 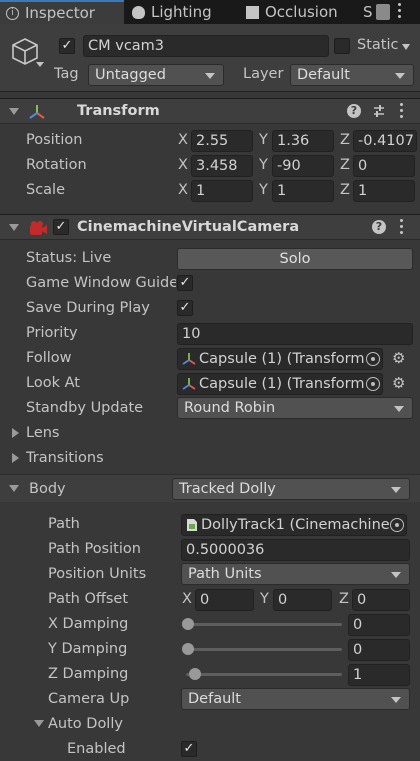 What do you see at coordinates (379, 625) in the screenshot?
I see `x-damping-input: 0` at bounding box center [379, 625].